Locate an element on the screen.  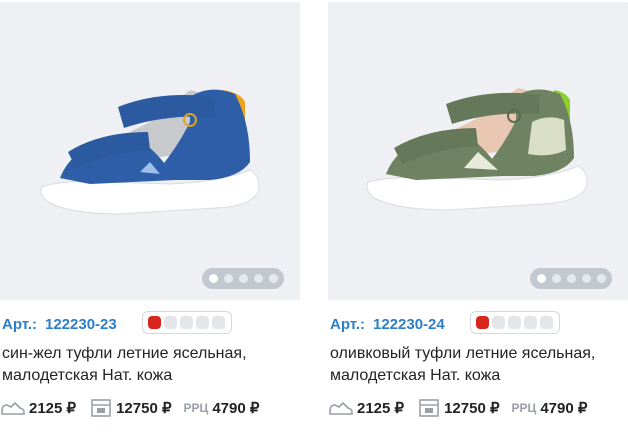
article-value: 122230-24 is located at coordinates (409, 324).